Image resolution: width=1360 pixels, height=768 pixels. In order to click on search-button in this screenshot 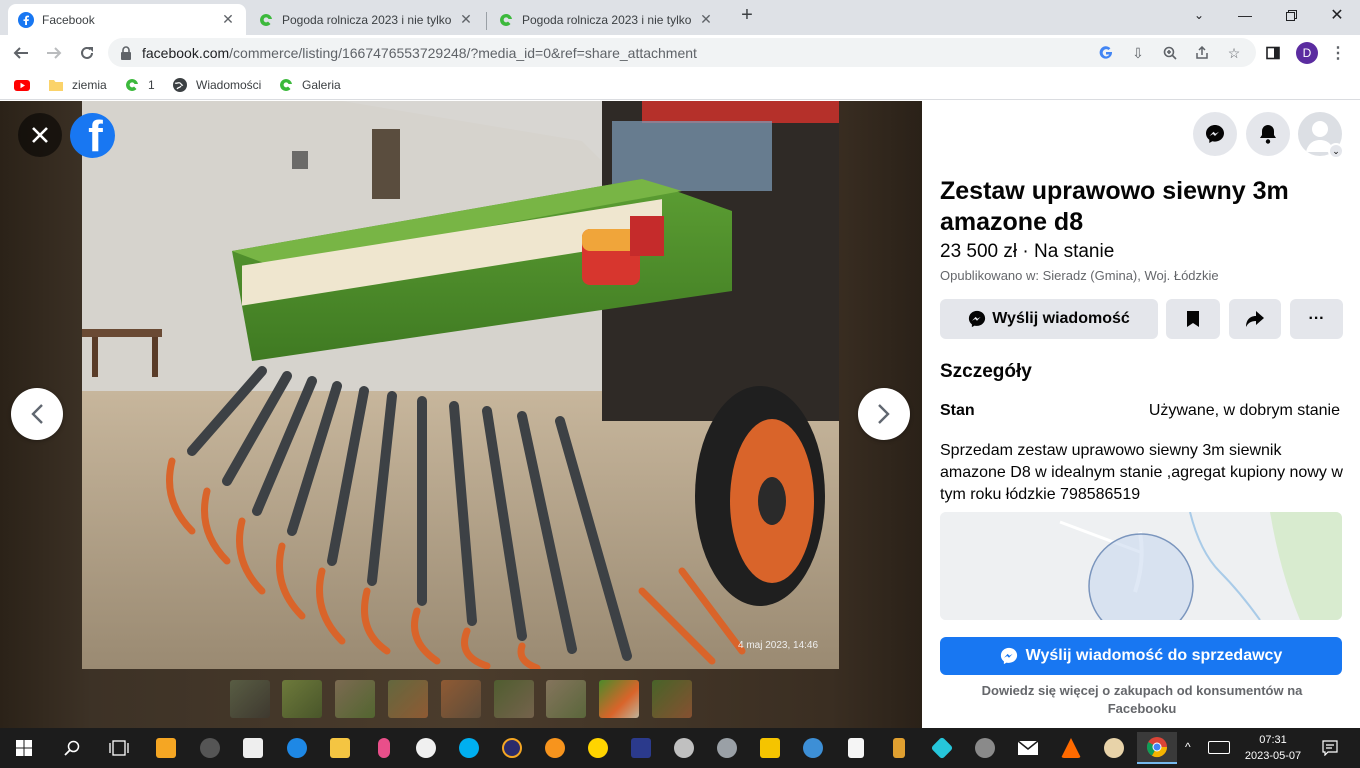, I will do `click(72, 748)`.